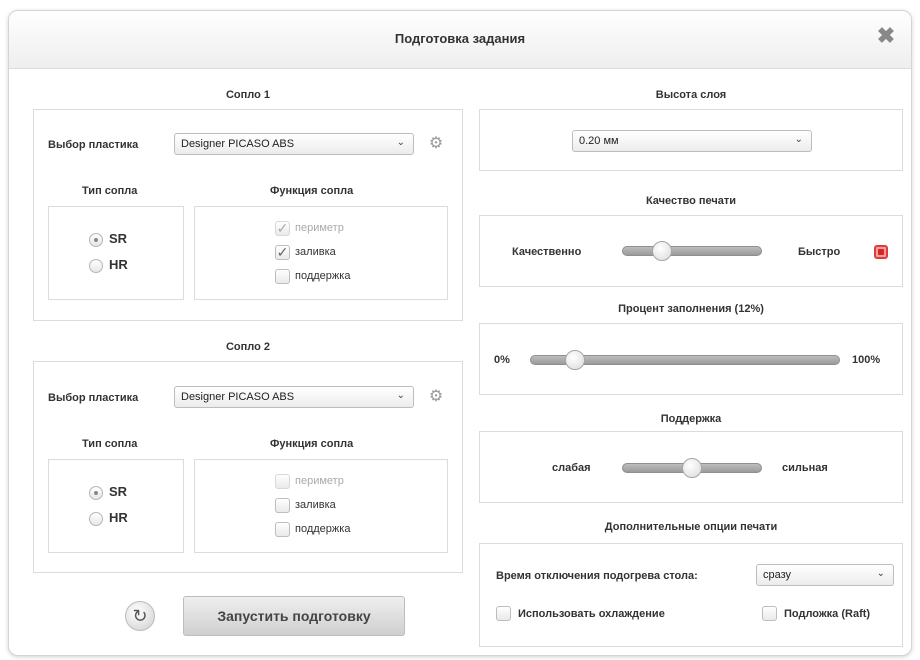 The width and height of the screenshot is (920, 660). I want to click on nozzle2-function-group: периметр заливка поддержка, so click(321, 506).